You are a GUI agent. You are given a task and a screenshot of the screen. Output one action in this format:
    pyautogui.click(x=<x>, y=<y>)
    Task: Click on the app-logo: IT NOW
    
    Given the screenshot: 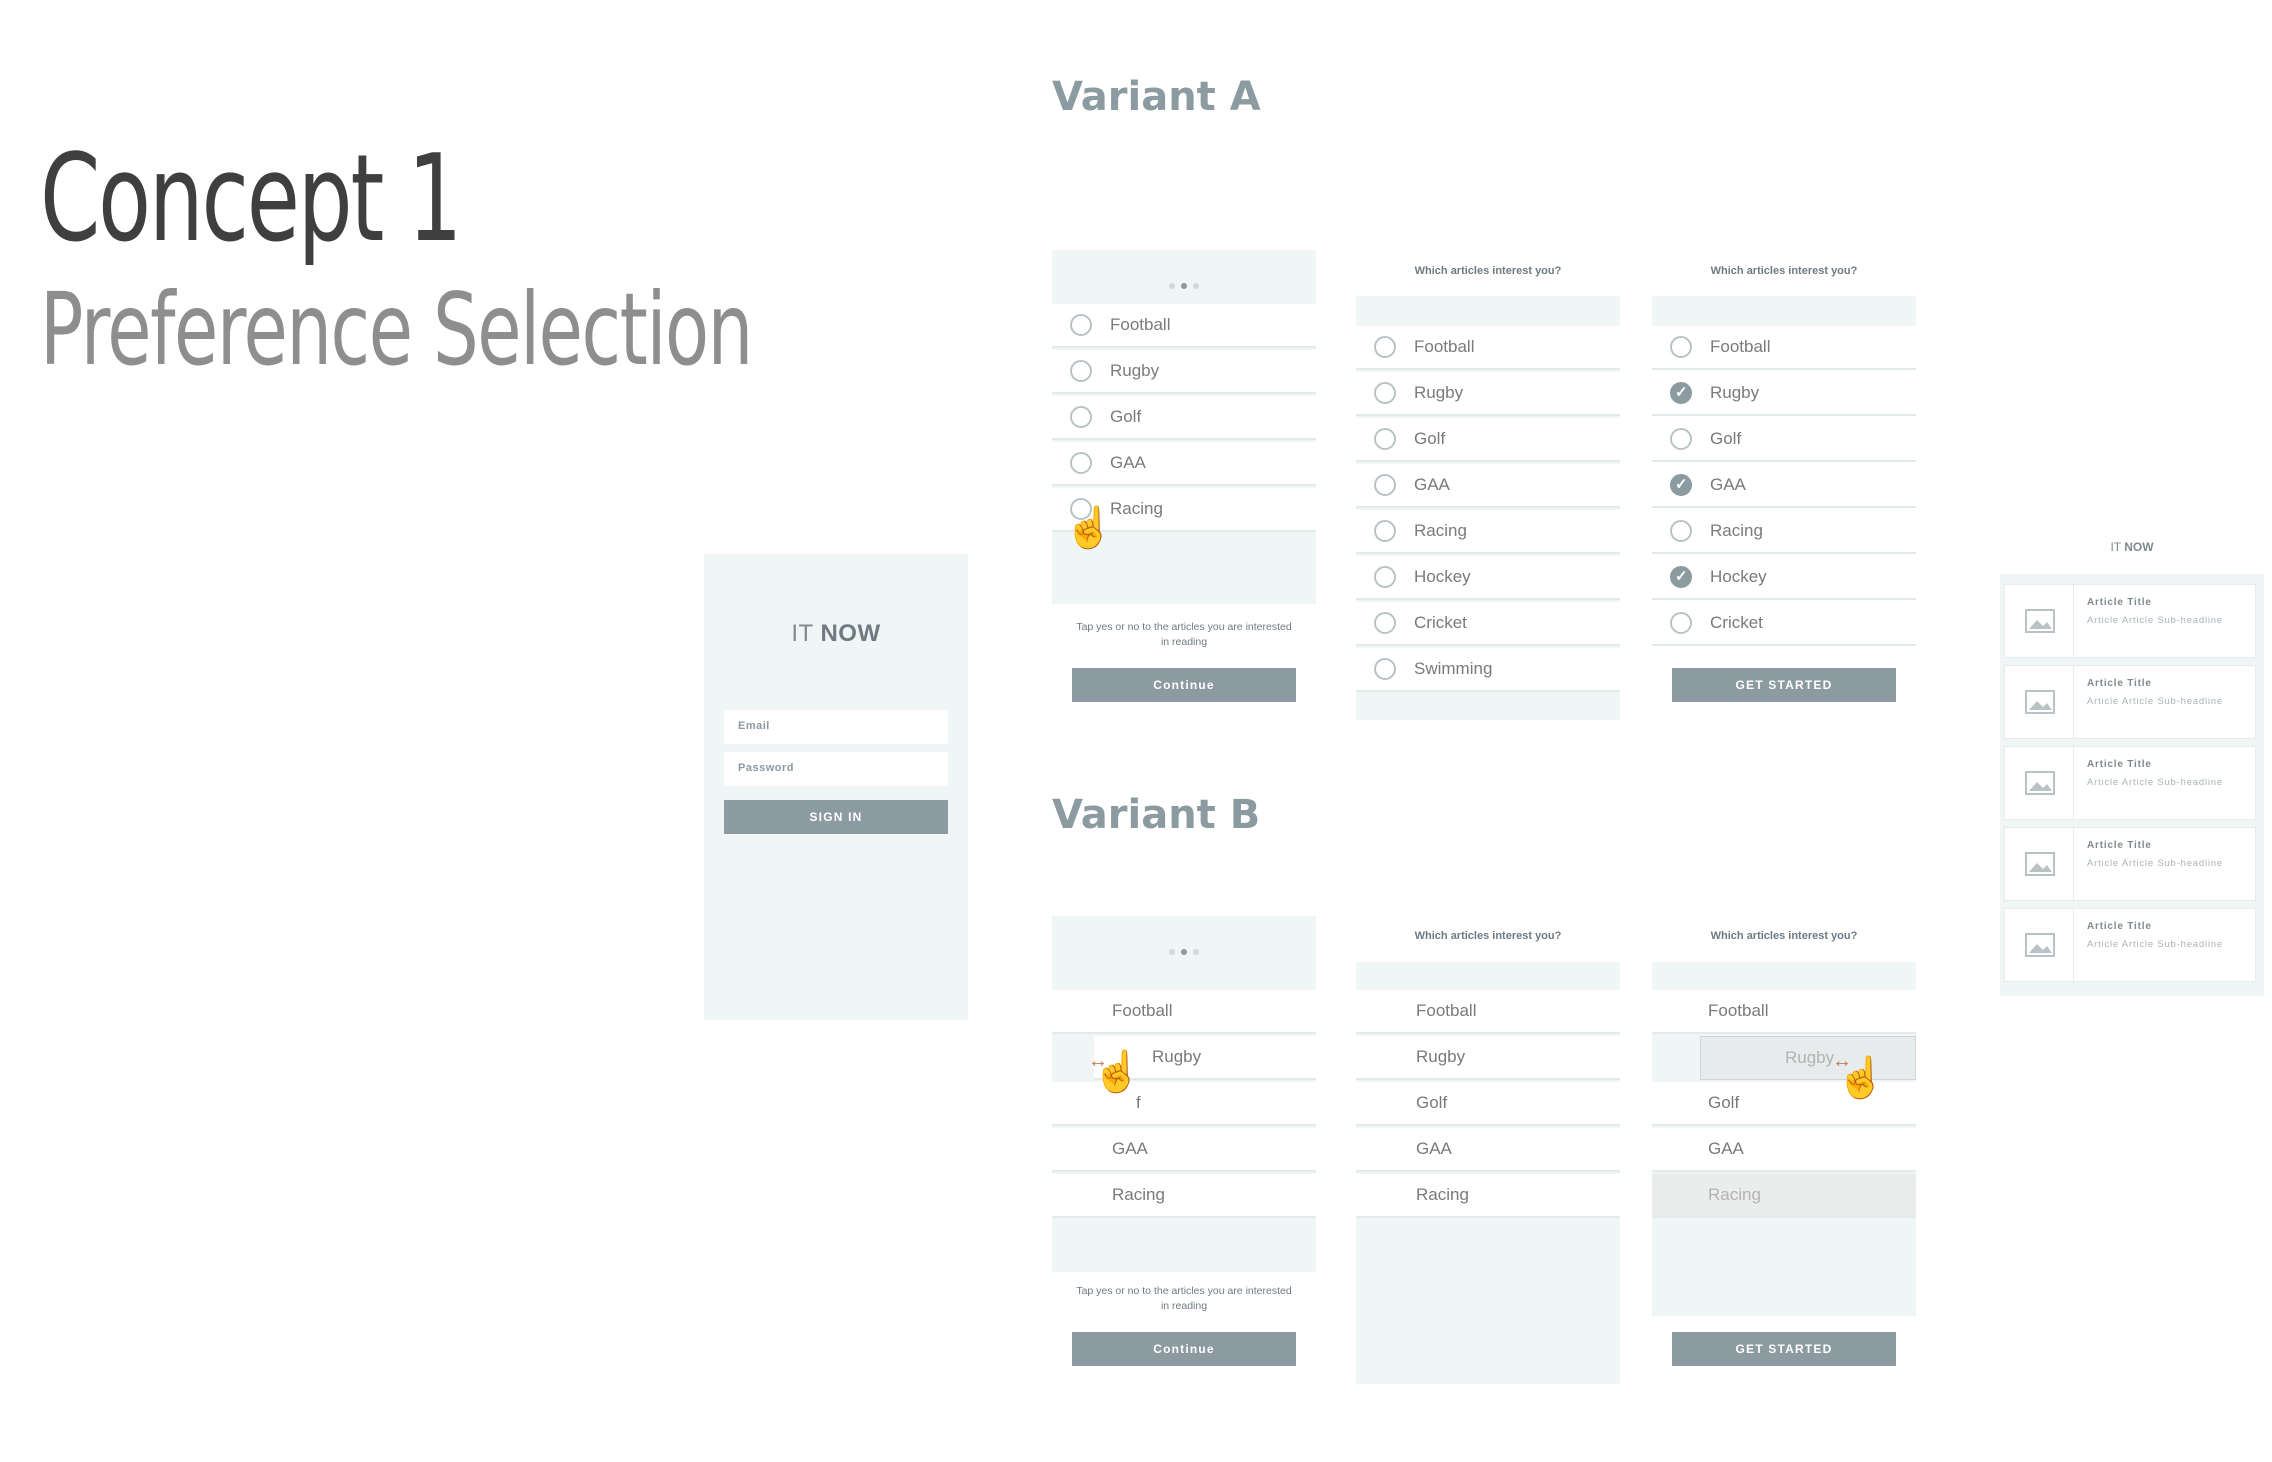 What is the action you would take?
    pyautogui.click(x=836, y=634)
    